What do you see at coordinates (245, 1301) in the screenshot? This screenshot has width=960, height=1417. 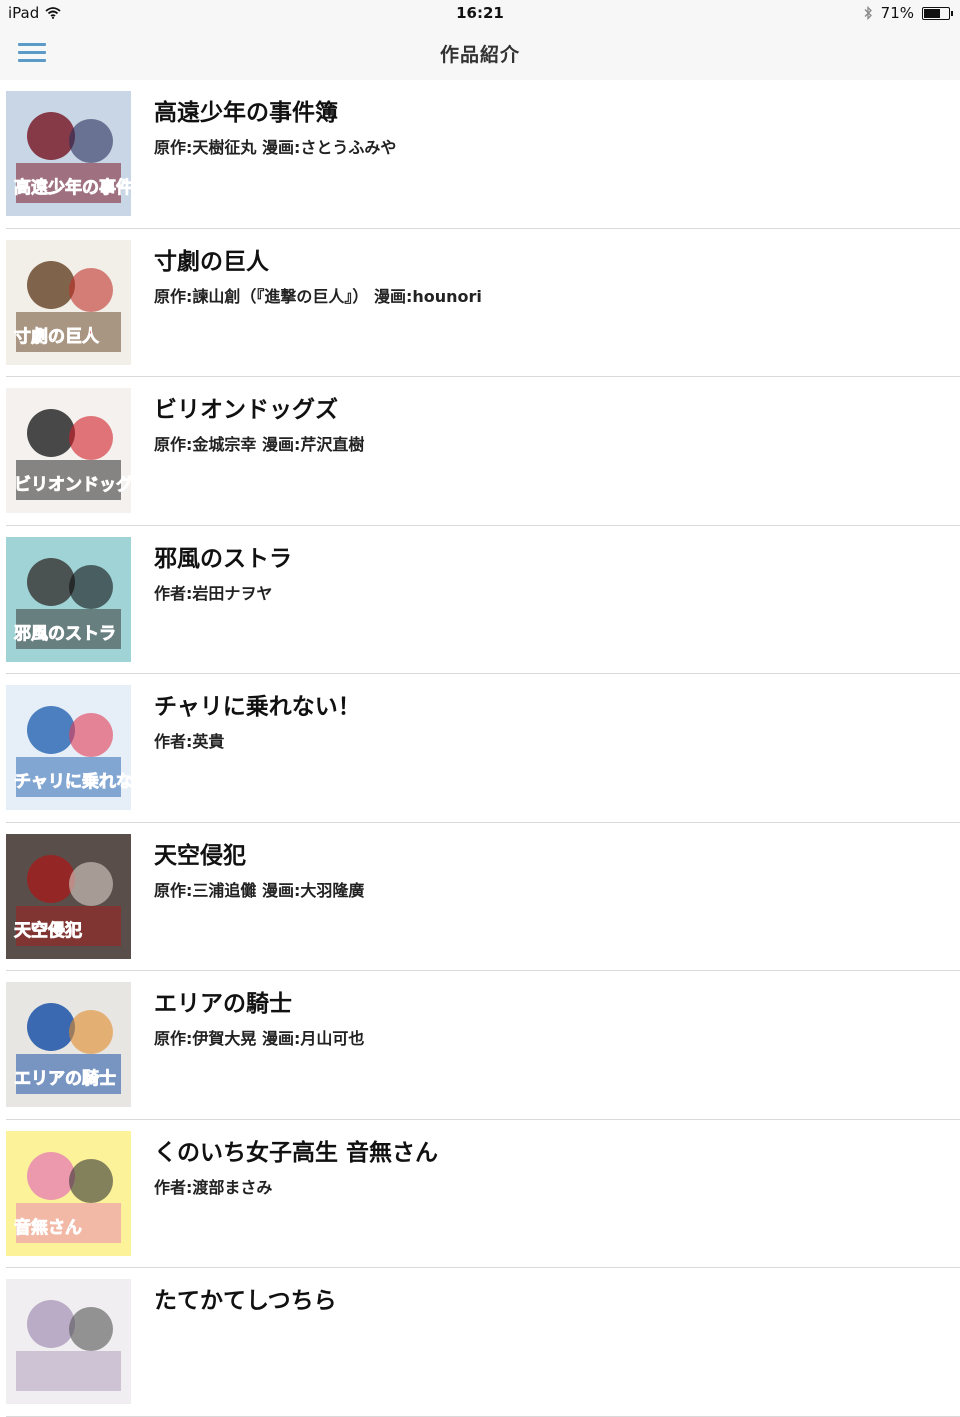 I see `work-title: たてかてしつちら` at bounding box center [245, 1301].